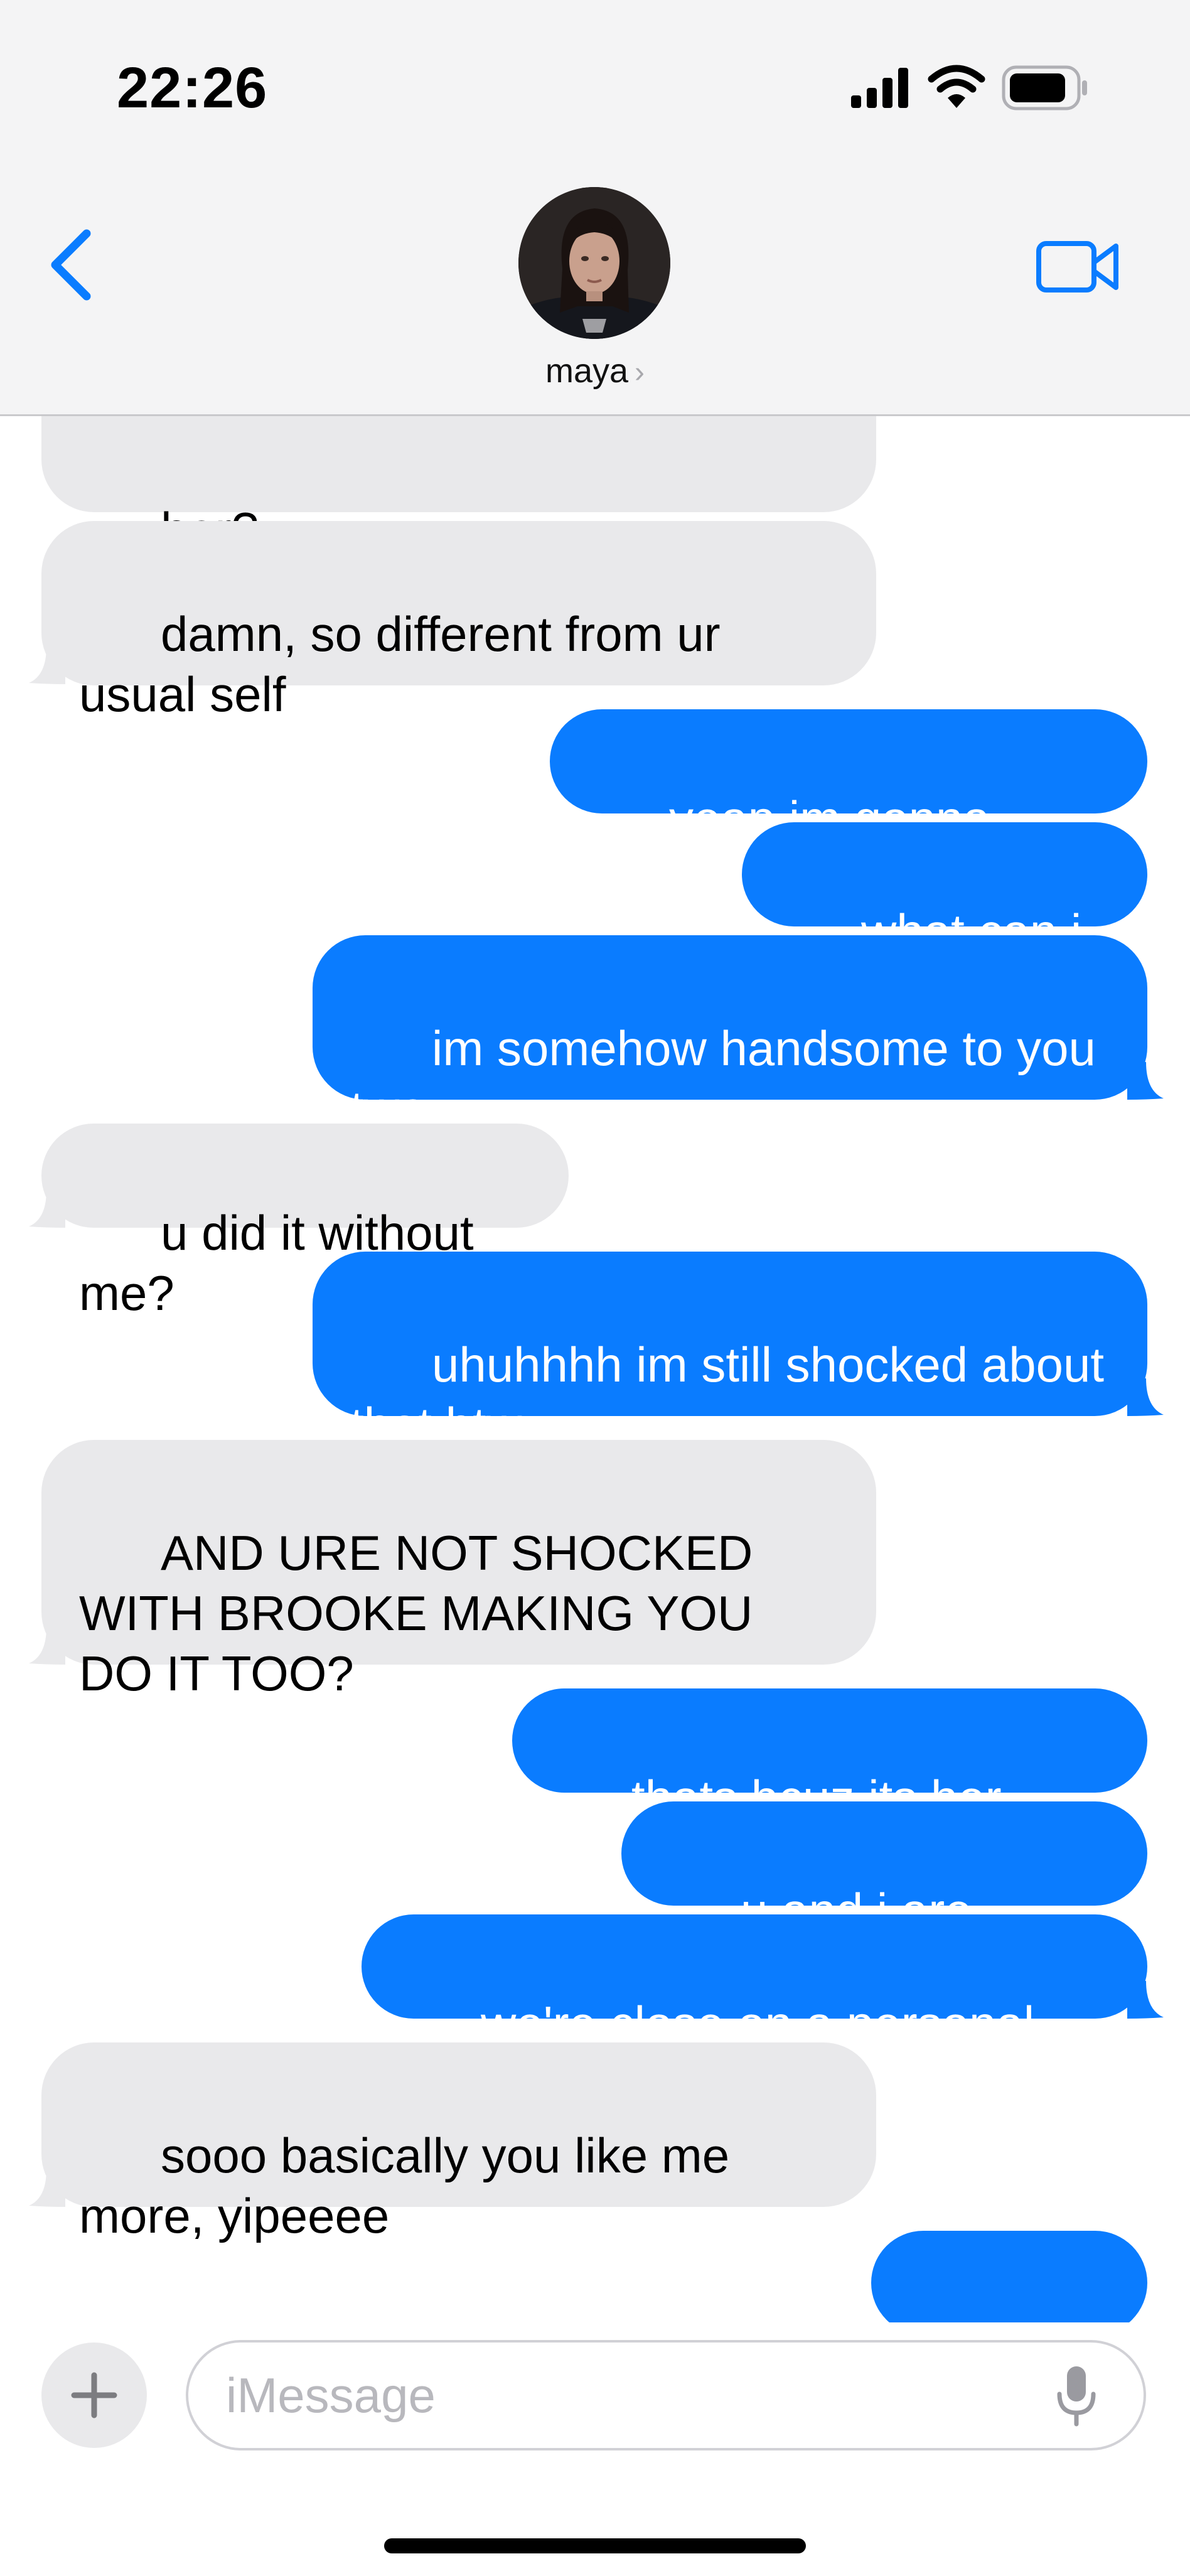 The height and width of the screenshot is (2576, 1190). I want to click on plus-icon, so click(94, 2395).